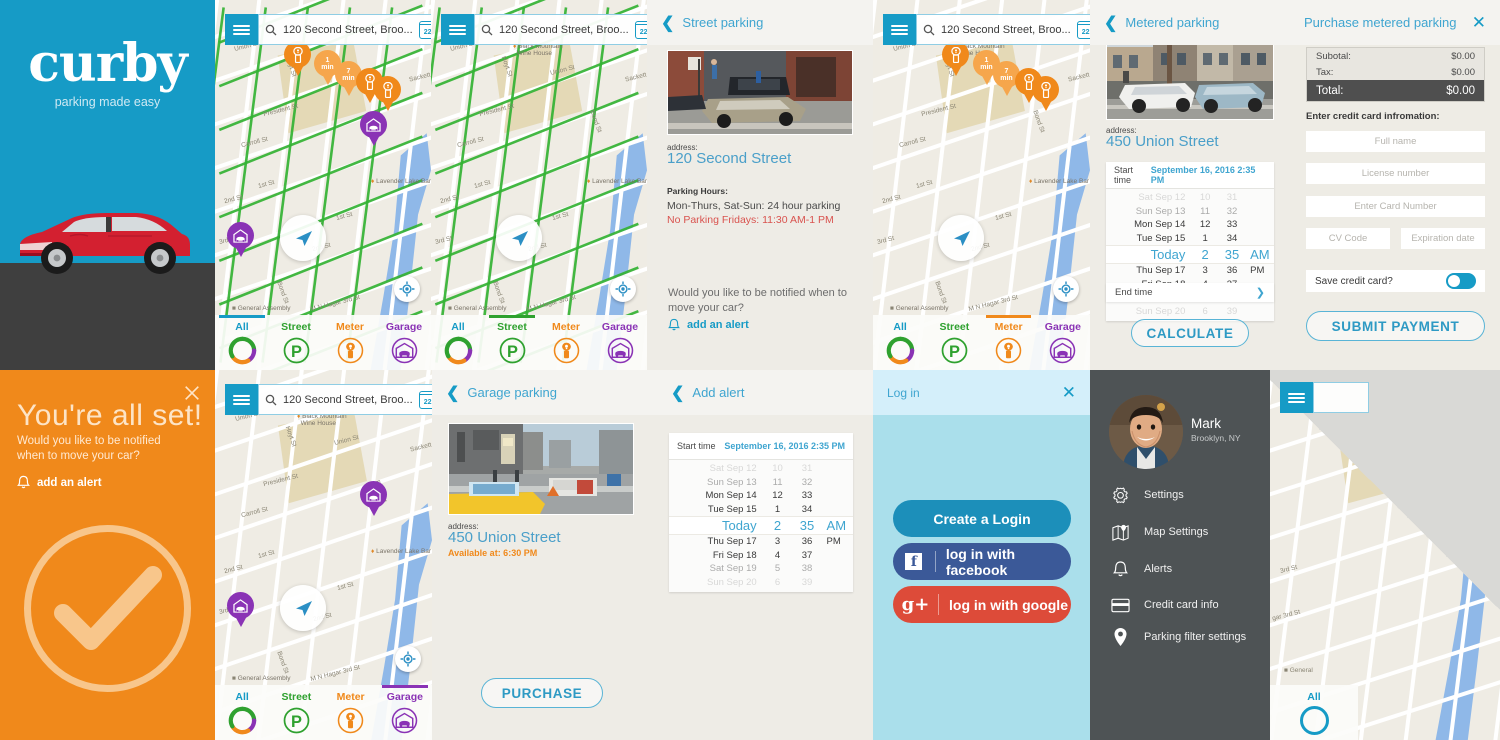 The height and width of the screenshot is (740, 1500). What do you see at coordinates (761, 469) in the screenshot?
I see `time-picker-row: Sat Sep 12 10 31` at bounding box center [761, 469].